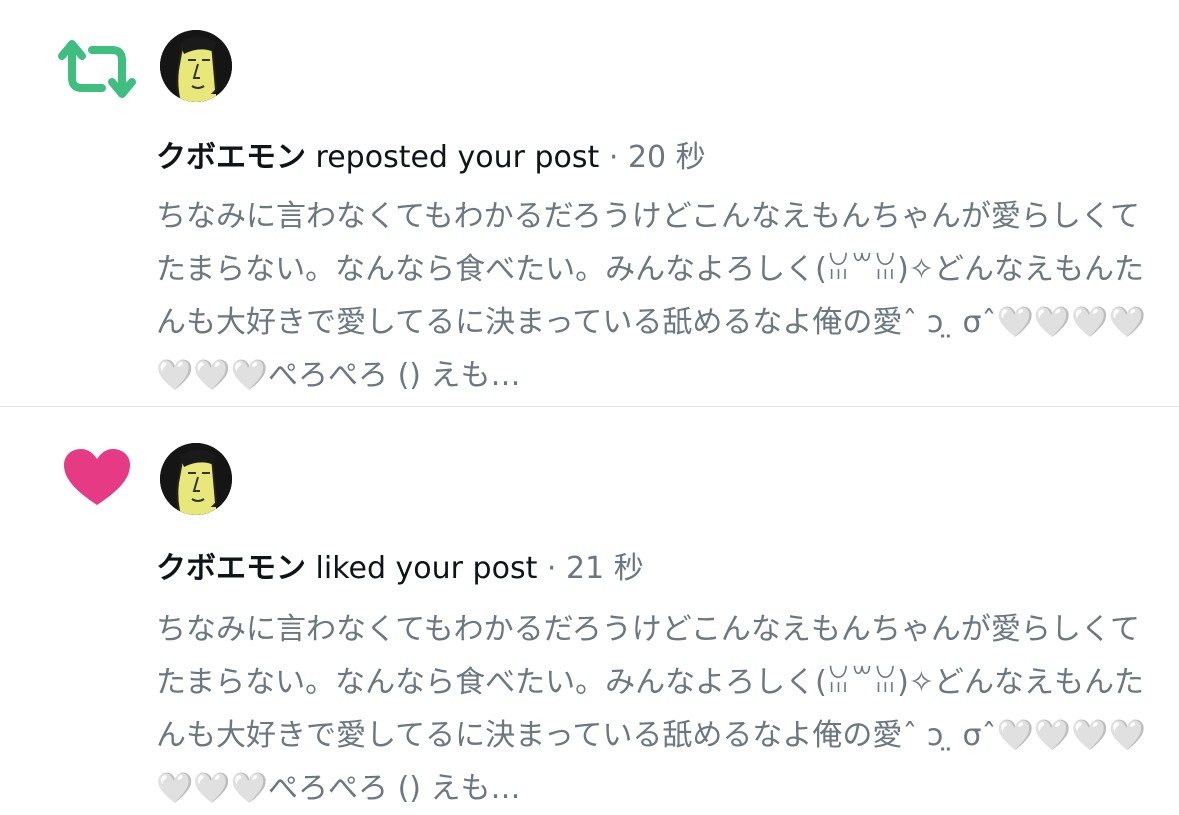 Image resolution: width=1179 pixels, height=815 pixels. What do you see at coordinates (604, 568) in the screenshot?
I see `timestamp: 21 秒` at bounding box center [604, 568].